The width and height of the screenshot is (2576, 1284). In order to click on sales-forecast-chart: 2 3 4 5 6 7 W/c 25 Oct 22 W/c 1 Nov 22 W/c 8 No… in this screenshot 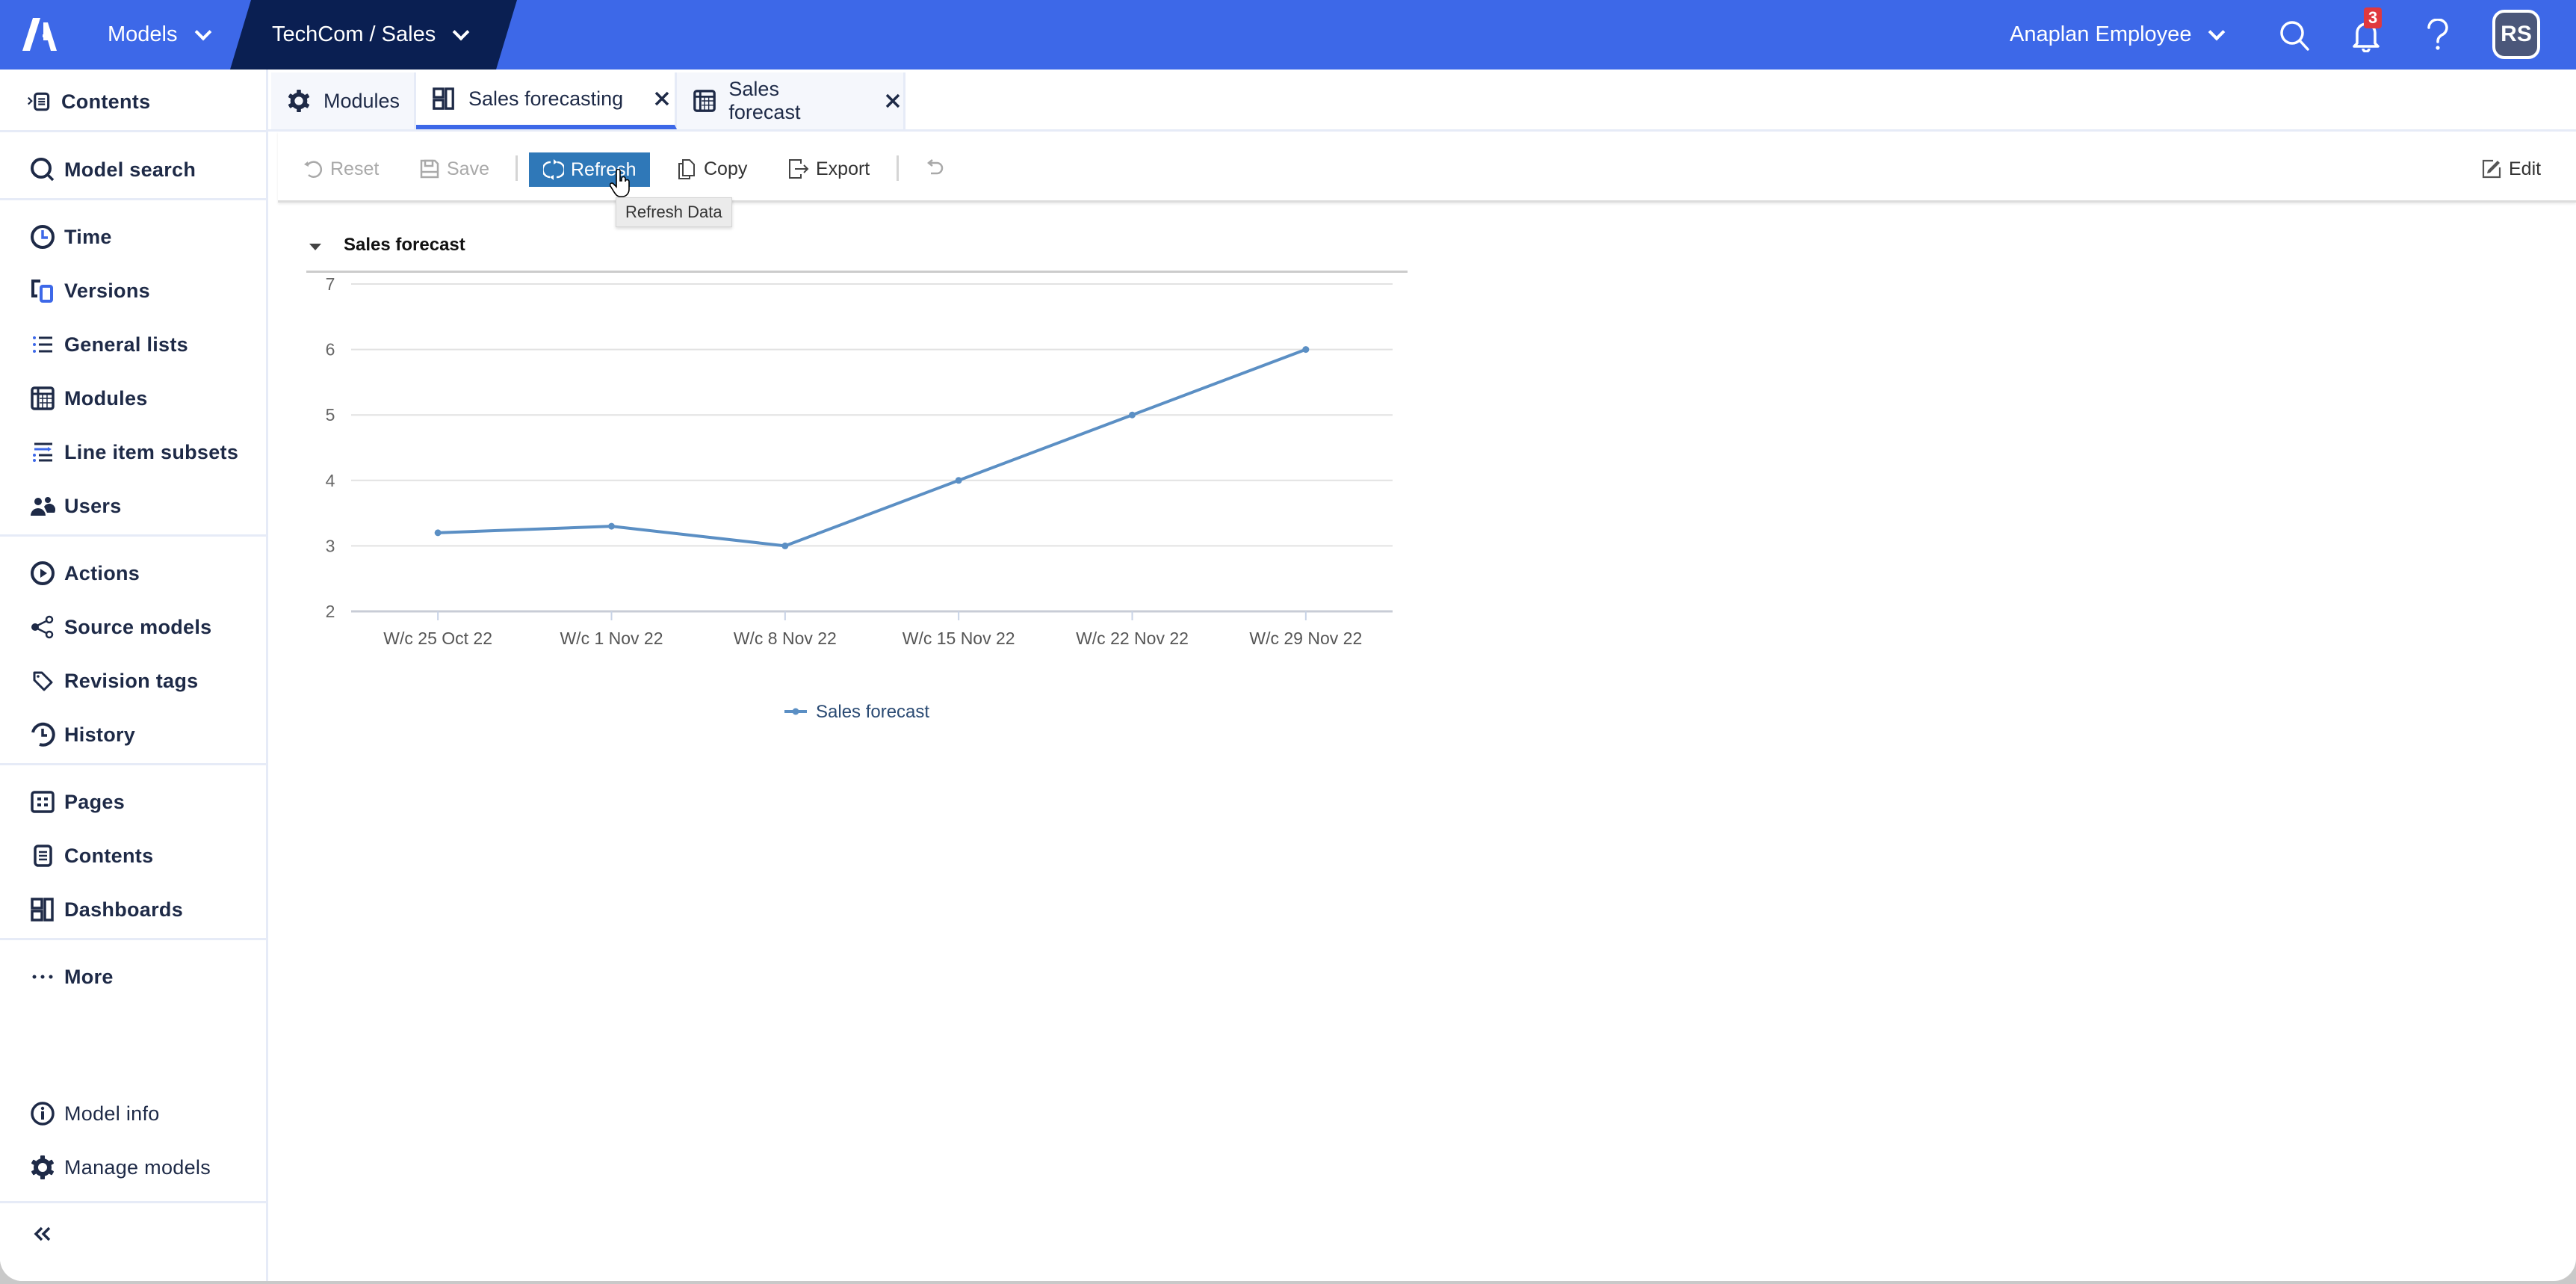, I will do `click(859, 498)`.